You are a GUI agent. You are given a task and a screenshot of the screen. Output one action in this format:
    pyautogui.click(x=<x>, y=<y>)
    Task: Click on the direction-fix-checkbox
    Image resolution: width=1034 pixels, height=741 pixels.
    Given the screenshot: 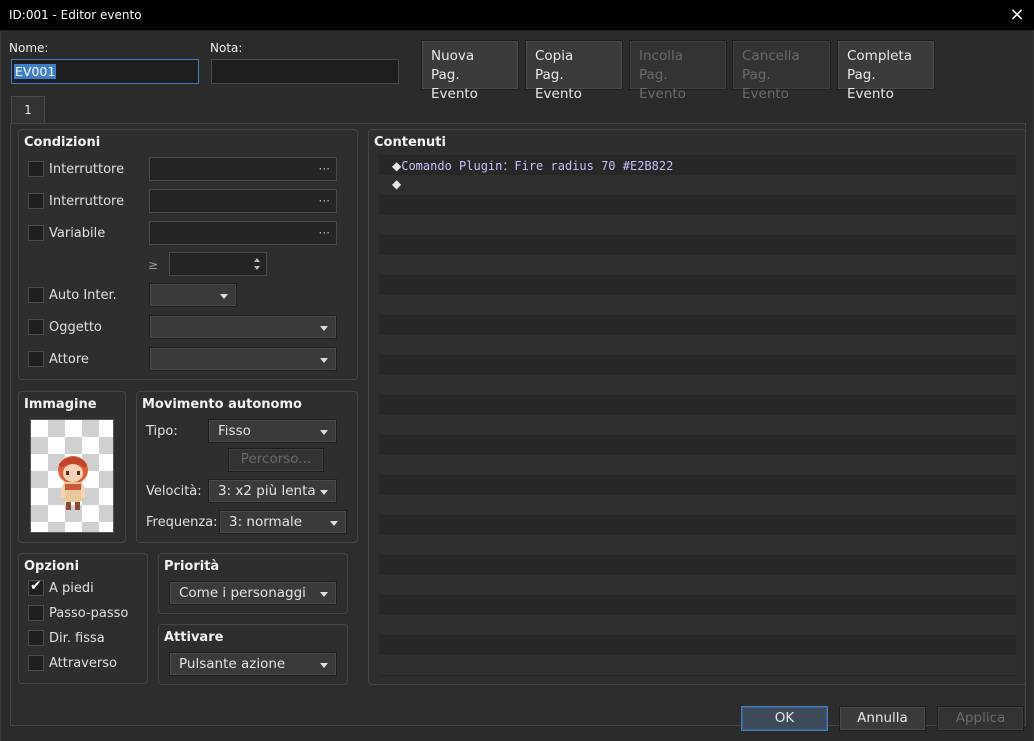 What is the action you would take?
    pyautogui.click(x=36, y=638)
    